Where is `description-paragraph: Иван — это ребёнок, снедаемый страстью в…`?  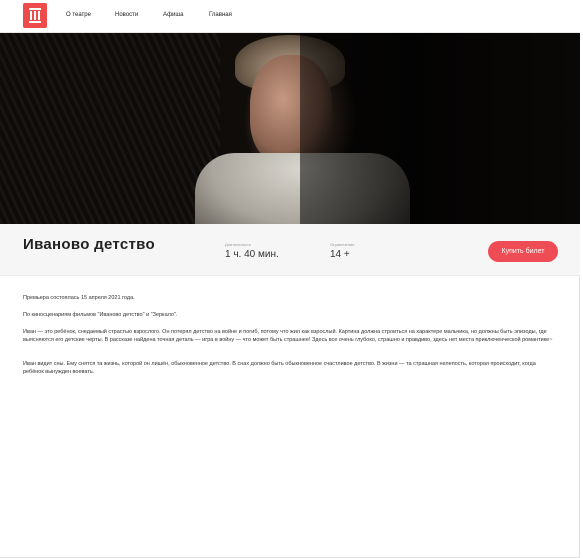
description-paragraph: Иван — это ребёнок, снедаемый страстью в… is located at coordinates (288, 336).